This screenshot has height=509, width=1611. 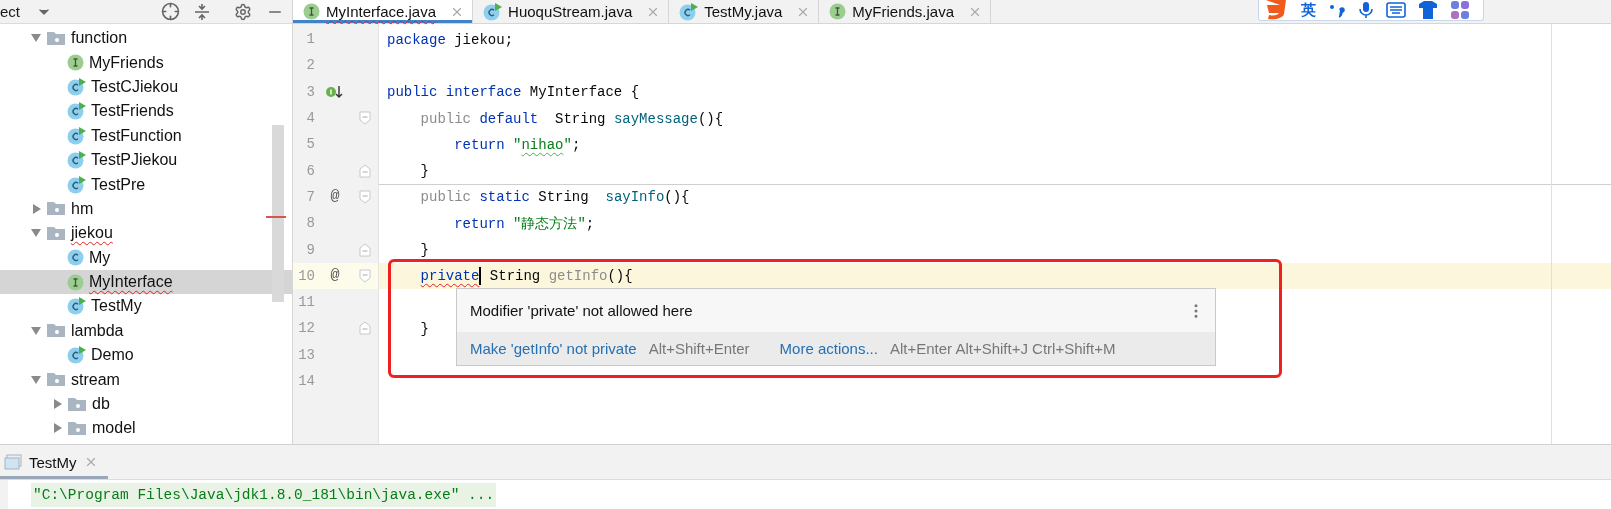 I want to click on line-number: 6, so click(x=310, y=170).